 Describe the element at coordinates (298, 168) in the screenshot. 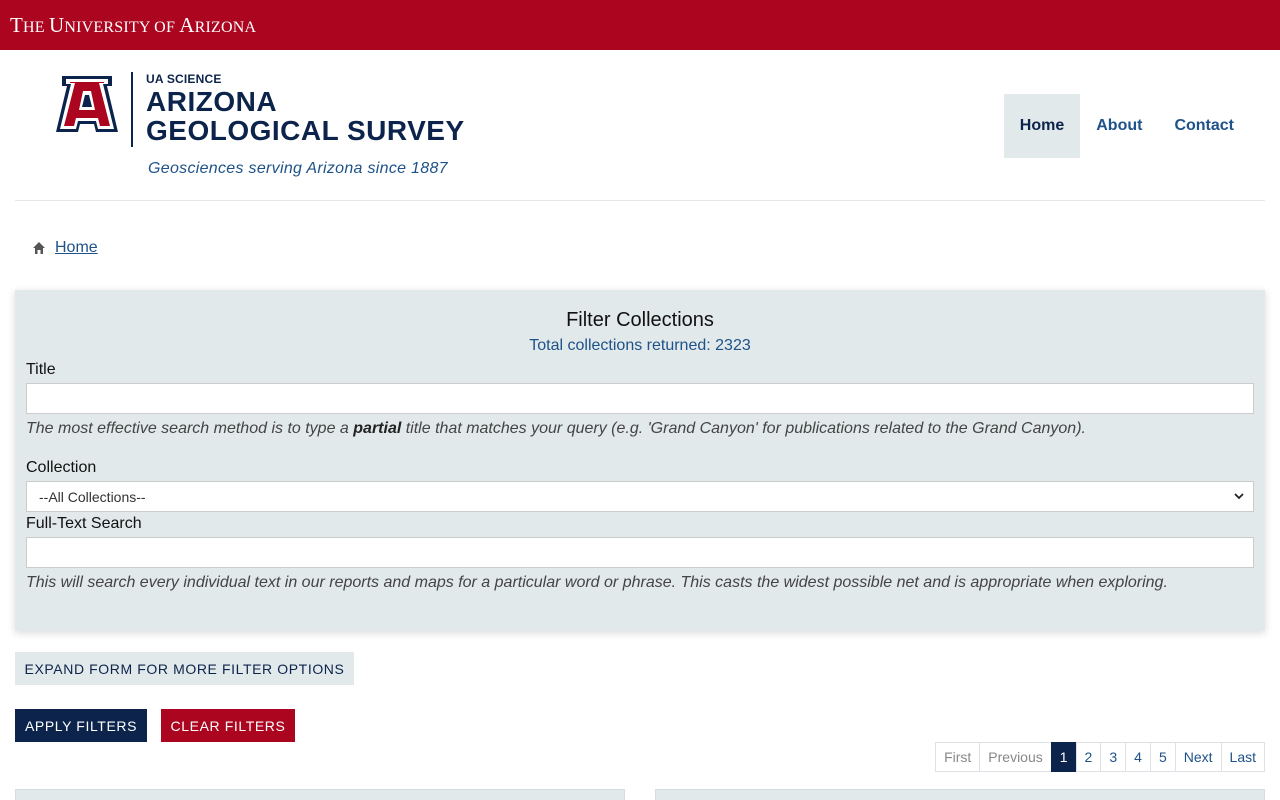

I see `site-tagline: Geosciences serving Arizona since 1887` at that location.